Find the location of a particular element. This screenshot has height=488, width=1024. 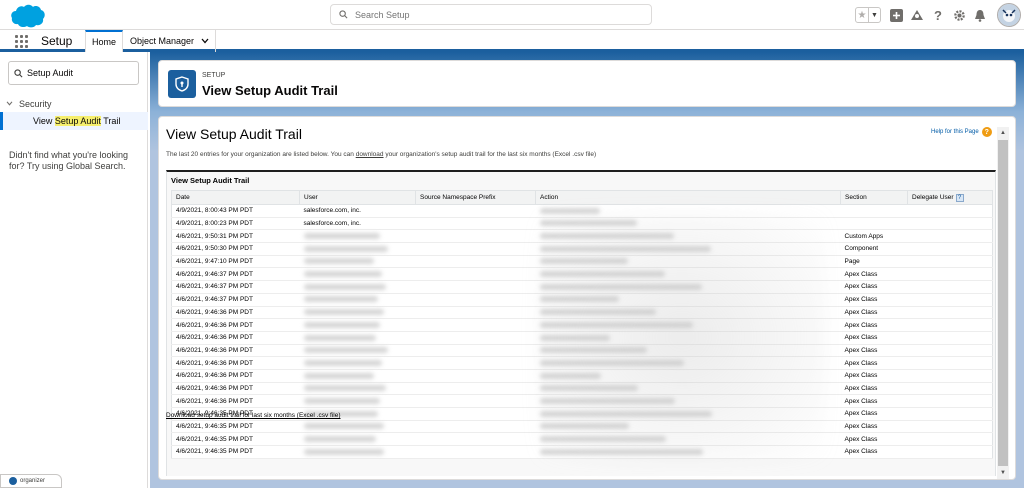

app-name: Setup is located at coordinates (57, 41).